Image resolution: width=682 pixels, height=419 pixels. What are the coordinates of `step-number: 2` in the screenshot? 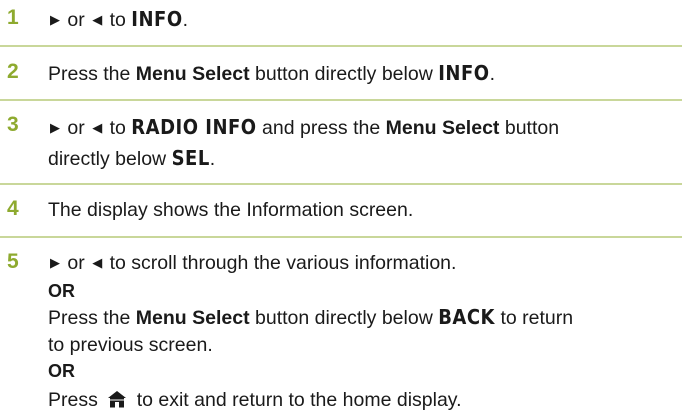 It's located at (13, 71).